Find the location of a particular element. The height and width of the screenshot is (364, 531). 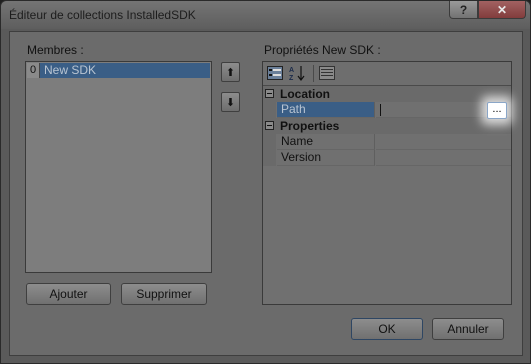

category-label: Properties is located at coordinates (310, 126).